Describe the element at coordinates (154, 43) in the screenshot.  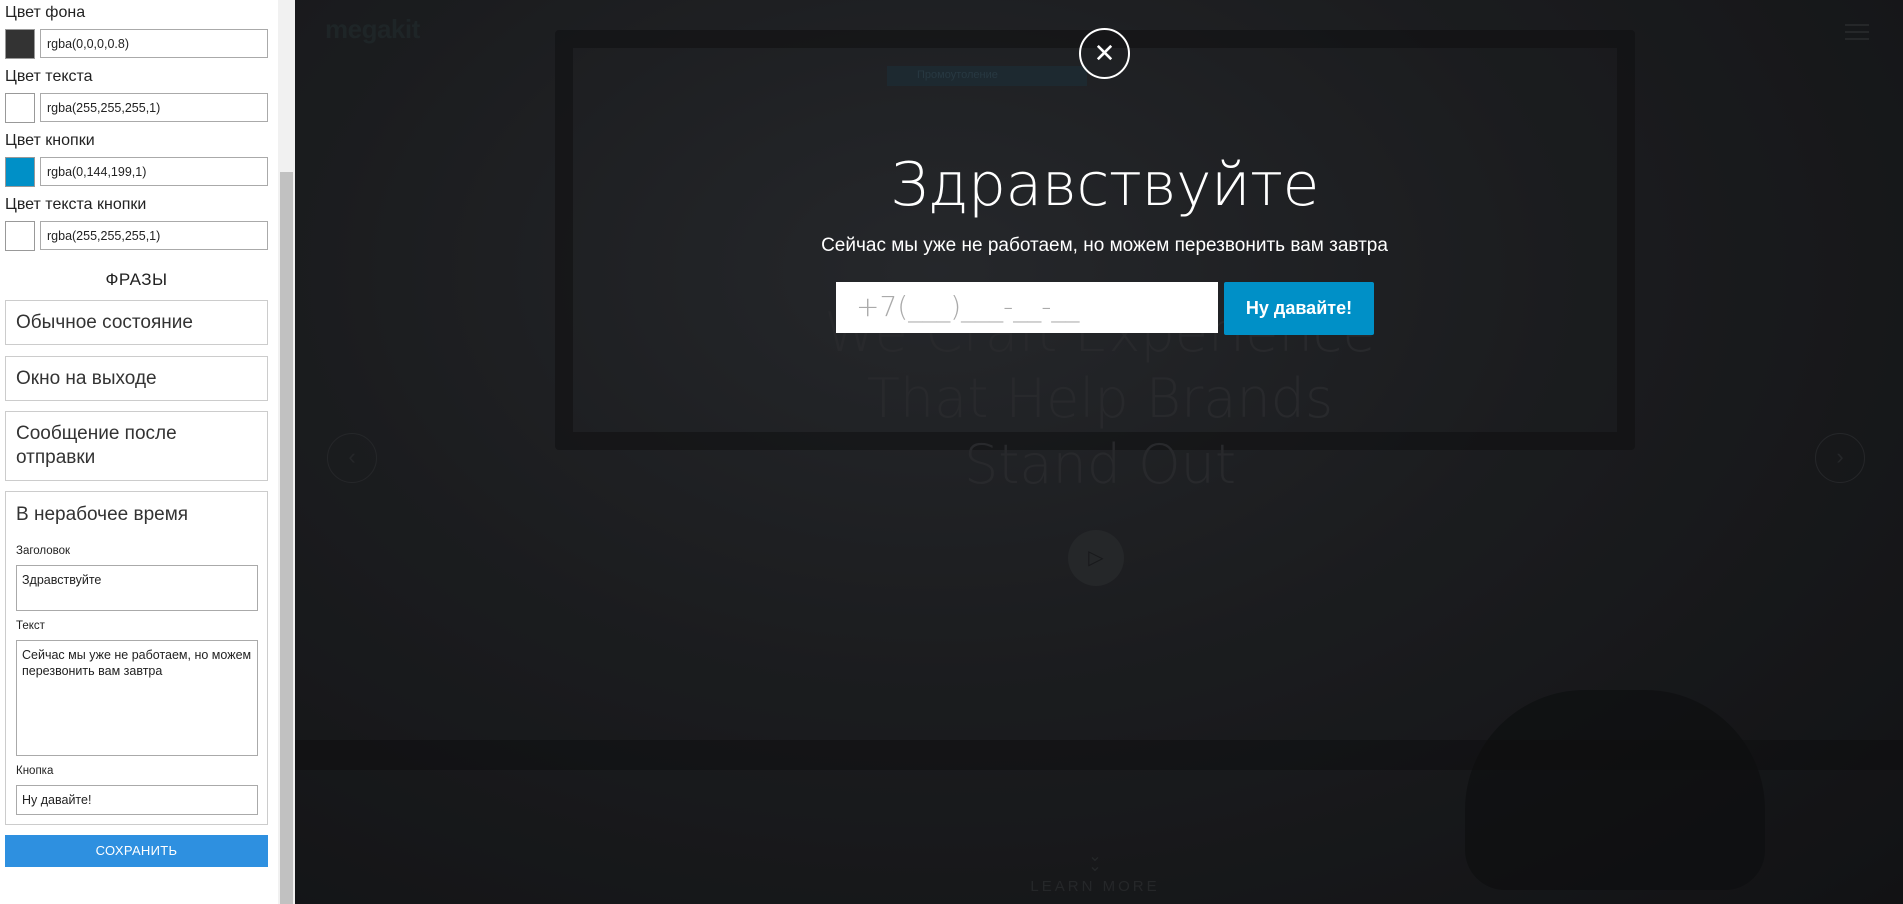
I see `bg-color-input: rgba(0,0,0,0.8)` at that location.